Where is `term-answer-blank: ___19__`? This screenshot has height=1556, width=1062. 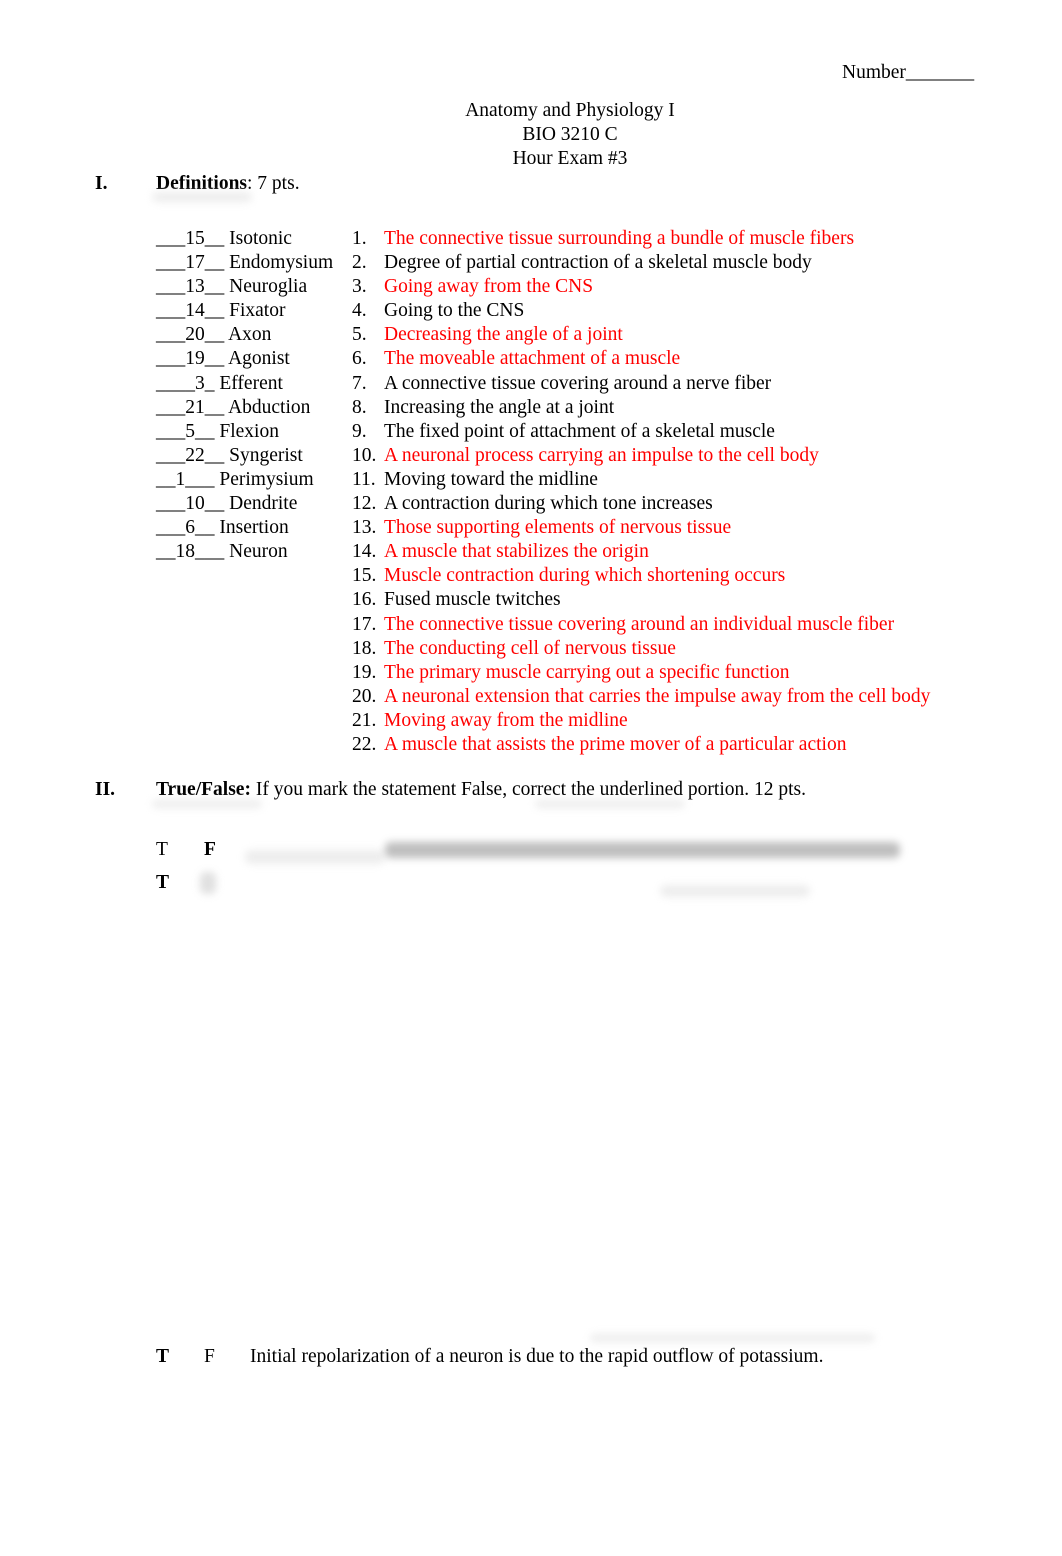 term-answer-blank: ___19__ is located at coordinates (192, 358).